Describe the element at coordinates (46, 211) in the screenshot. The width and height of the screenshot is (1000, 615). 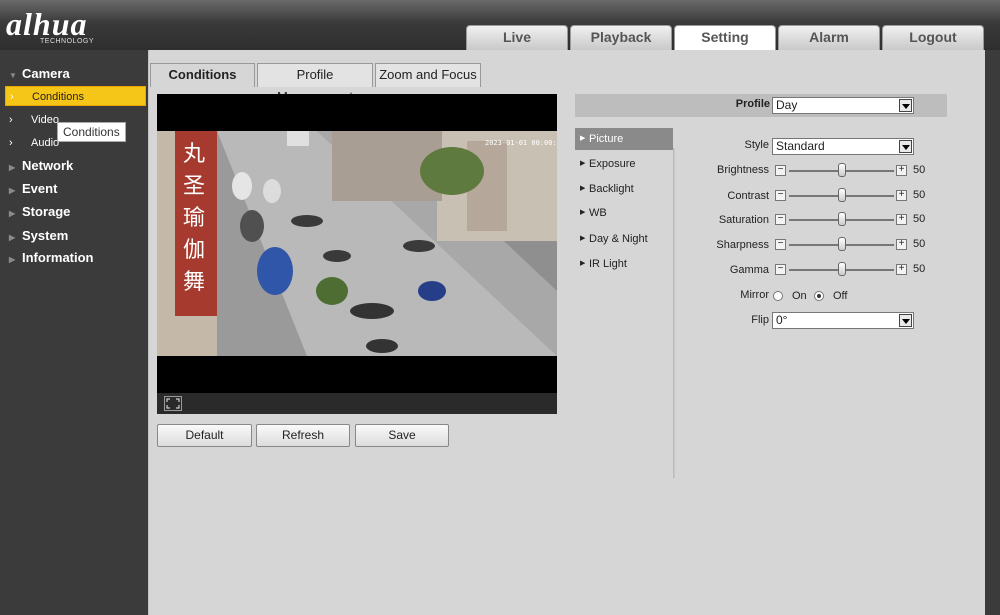
I see `sidebar-item-label: Storage` at that location.